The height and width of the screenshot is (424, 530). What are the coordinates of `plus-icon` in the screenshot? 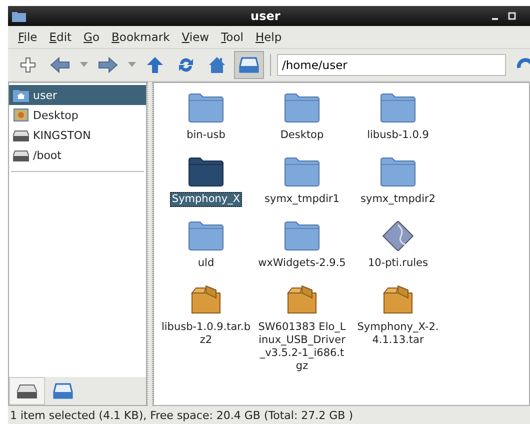 It's located at (28, 65).